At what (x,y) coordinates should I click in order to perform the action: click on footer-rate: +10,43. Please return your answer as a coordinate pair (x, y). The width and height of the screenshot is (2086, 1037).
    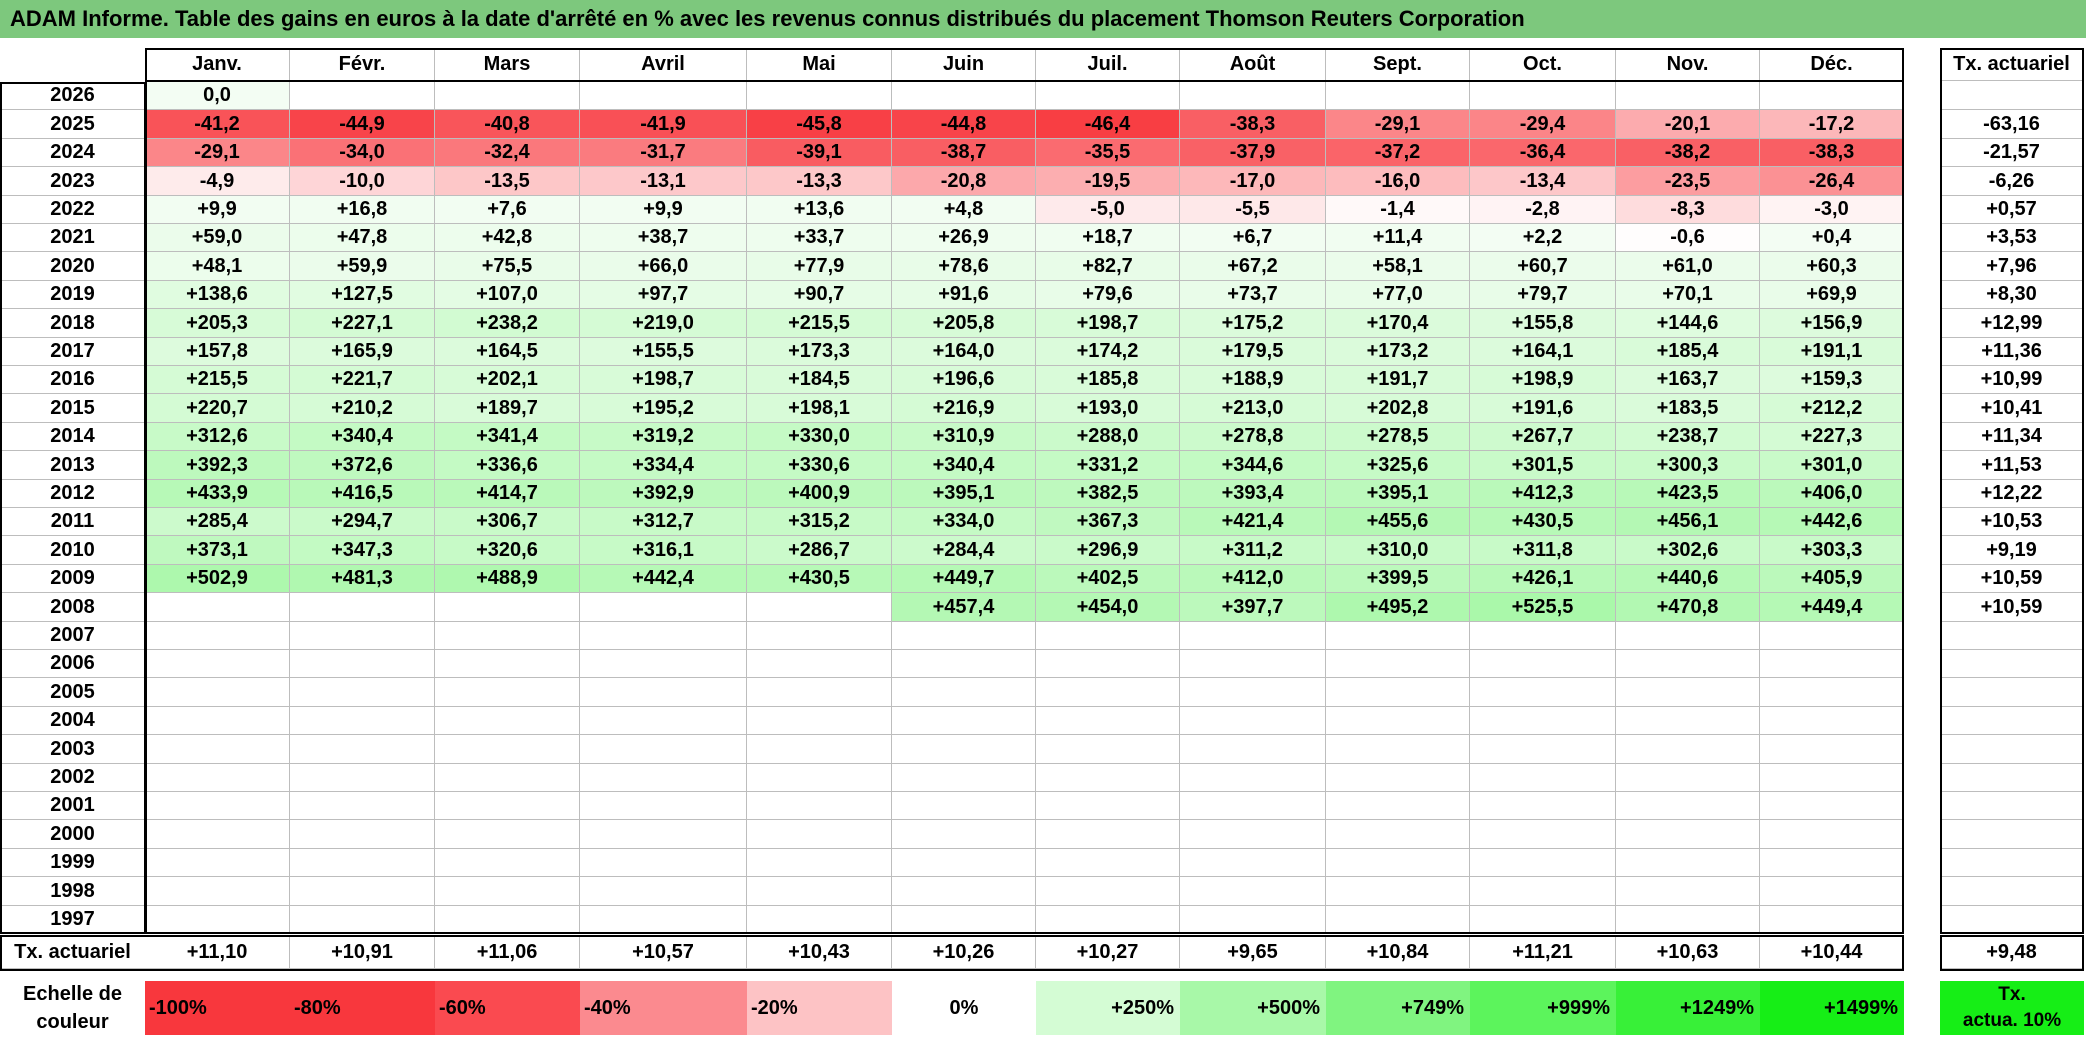
    Looking at the image, I should click on (819, 953).